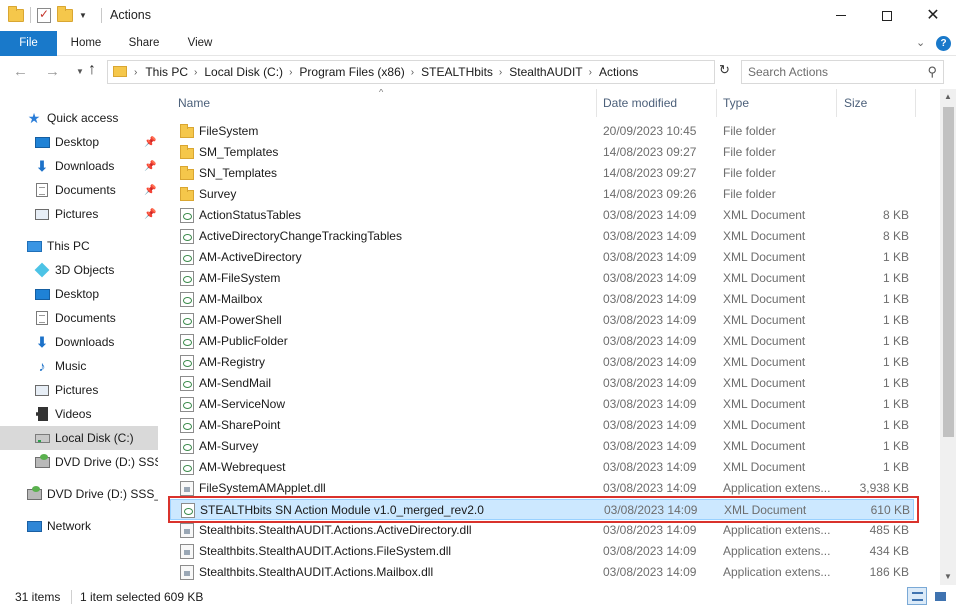  What do you see at coordinates (200, 43) in the screenshot?
I see `tab-view: View` at bounding box center [200, 43].